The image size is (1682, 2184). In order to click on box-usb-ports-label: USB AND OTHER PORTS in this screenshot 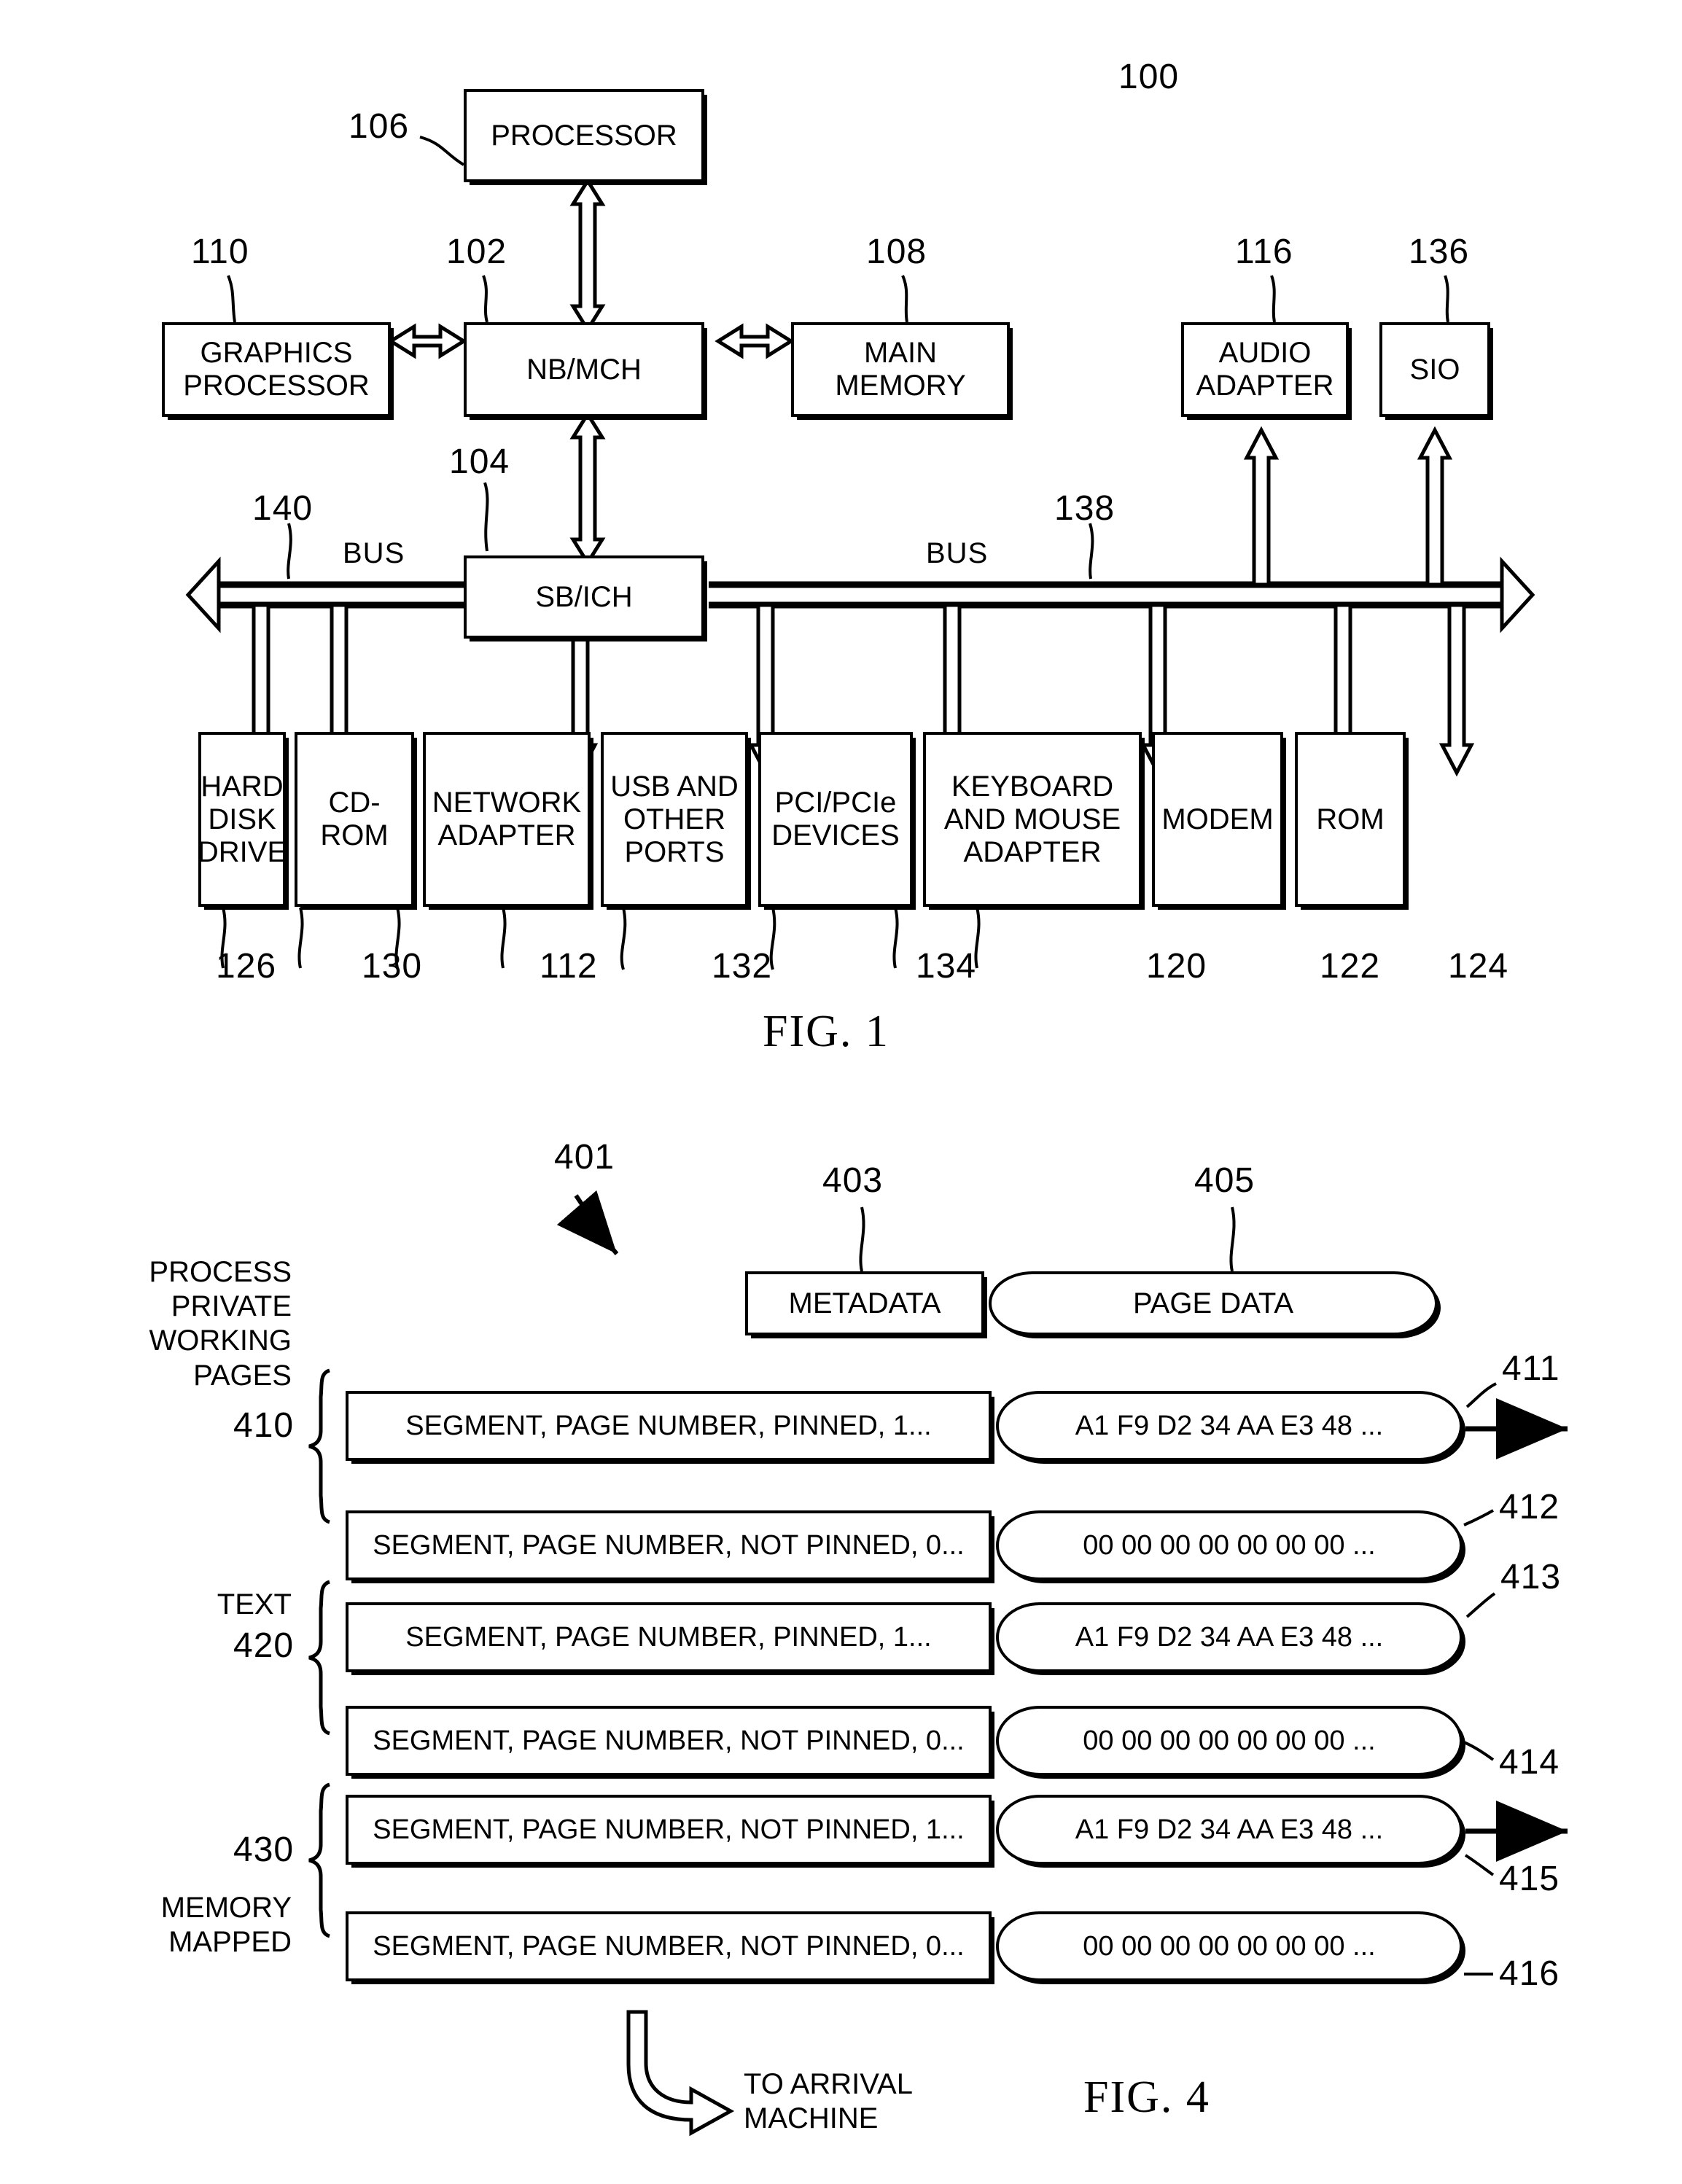, I will do `click(674, 819)`.